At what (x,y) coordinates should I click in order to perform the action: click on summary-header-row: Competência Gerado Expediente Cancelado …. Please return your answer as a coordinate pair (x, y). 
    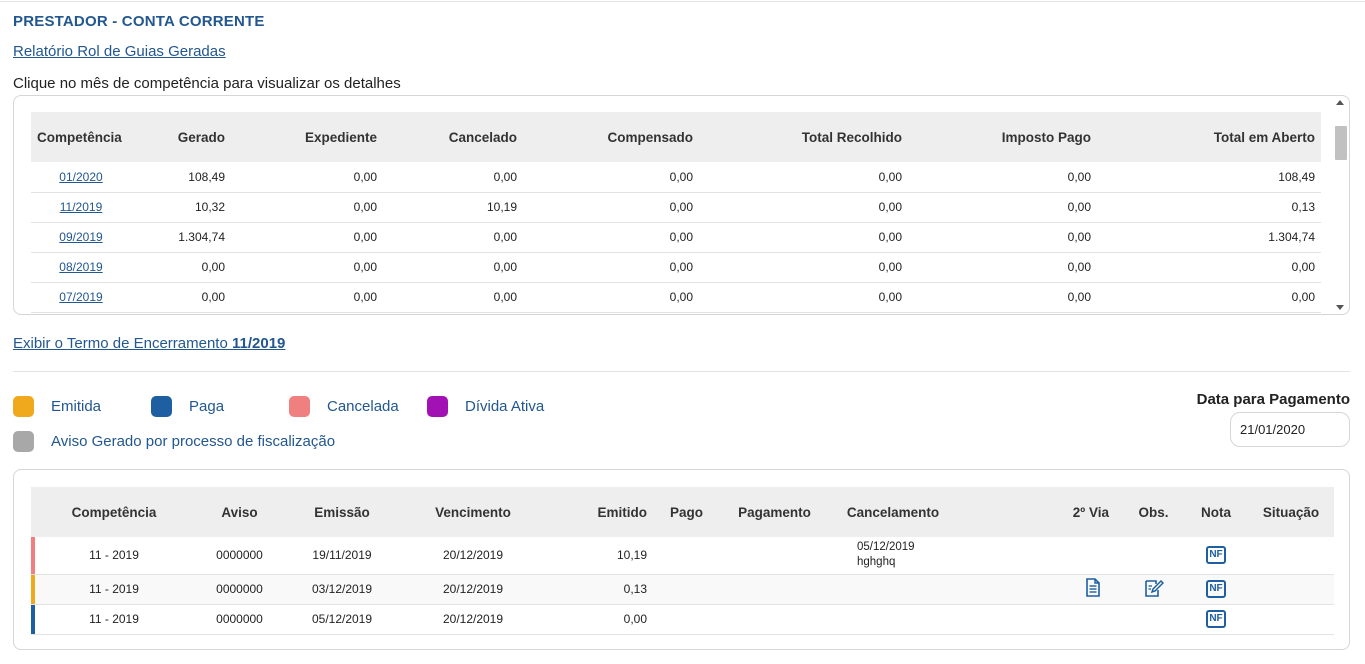
    Looking at the image, I should click on (676, 137).